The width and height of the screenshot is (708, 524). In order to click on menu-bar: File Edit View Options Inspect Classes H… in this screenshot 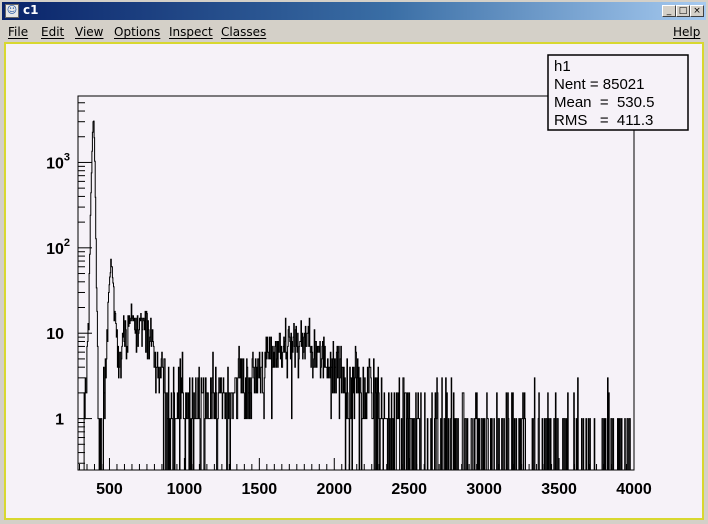, I will do `click(354, 32)`.